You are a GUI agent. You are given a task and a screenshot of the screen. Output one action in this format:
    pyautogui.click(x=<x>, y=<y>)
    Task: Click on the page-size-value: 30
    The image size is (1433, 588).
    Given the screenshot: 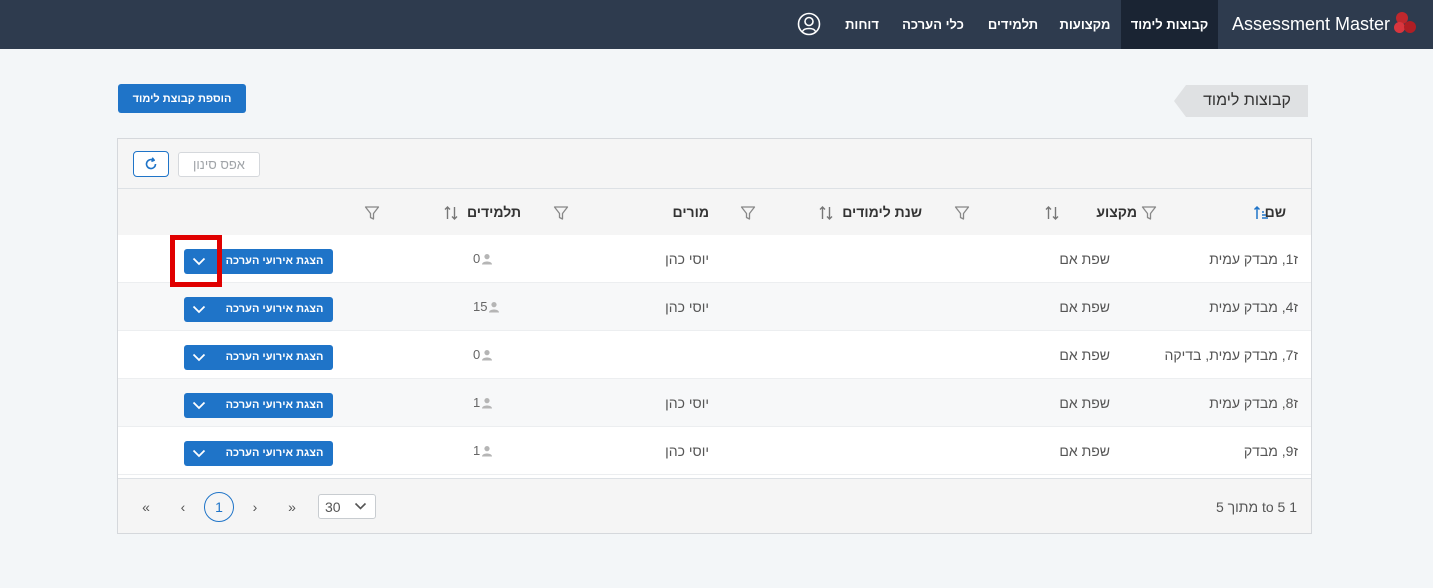 What is the action you would take?
    pyautogui.click(x=333, y=506)
    